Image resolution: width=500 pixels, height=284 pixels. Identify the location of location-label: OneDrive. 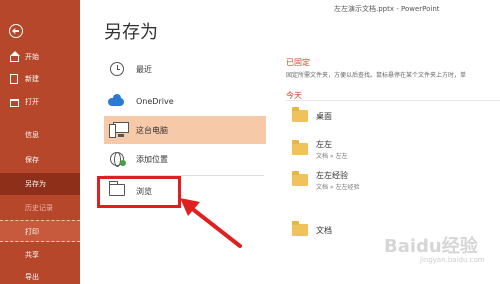
(155, 101).